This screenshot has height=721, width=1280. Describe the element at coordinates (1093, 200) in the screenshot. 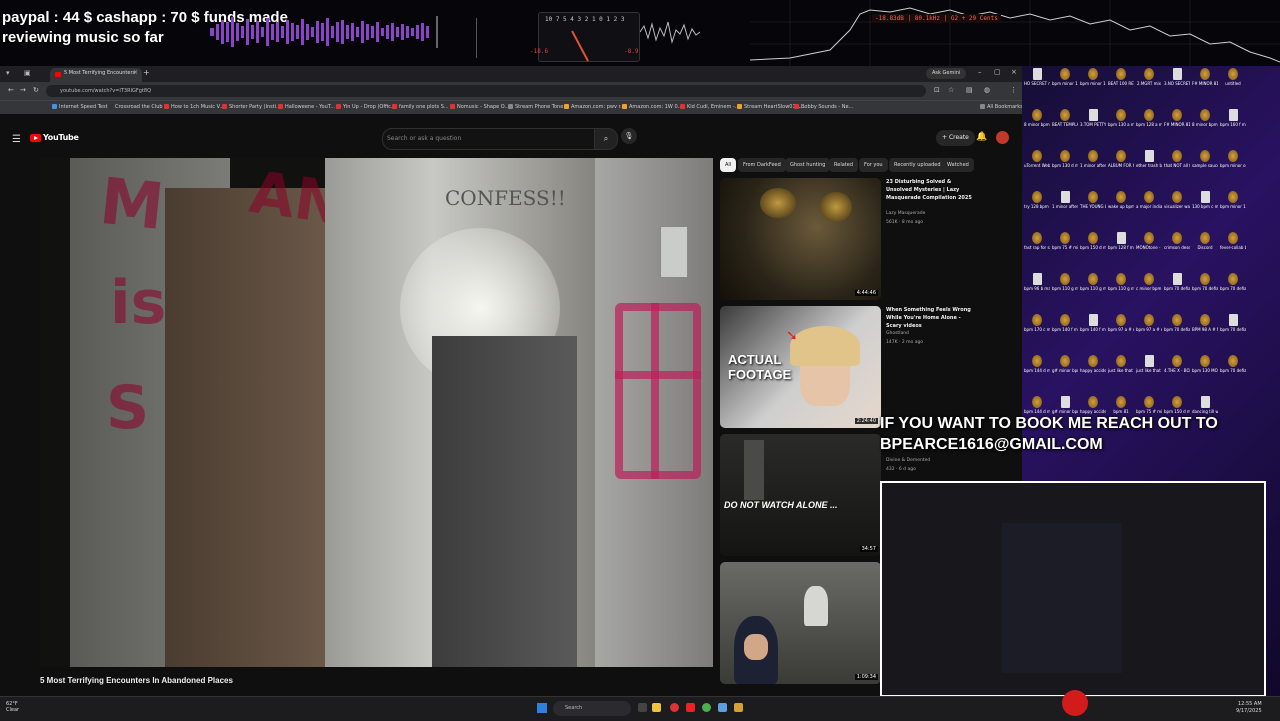

I see `desktop-icon: THE YOUNG LAD BPM 1` at that location.